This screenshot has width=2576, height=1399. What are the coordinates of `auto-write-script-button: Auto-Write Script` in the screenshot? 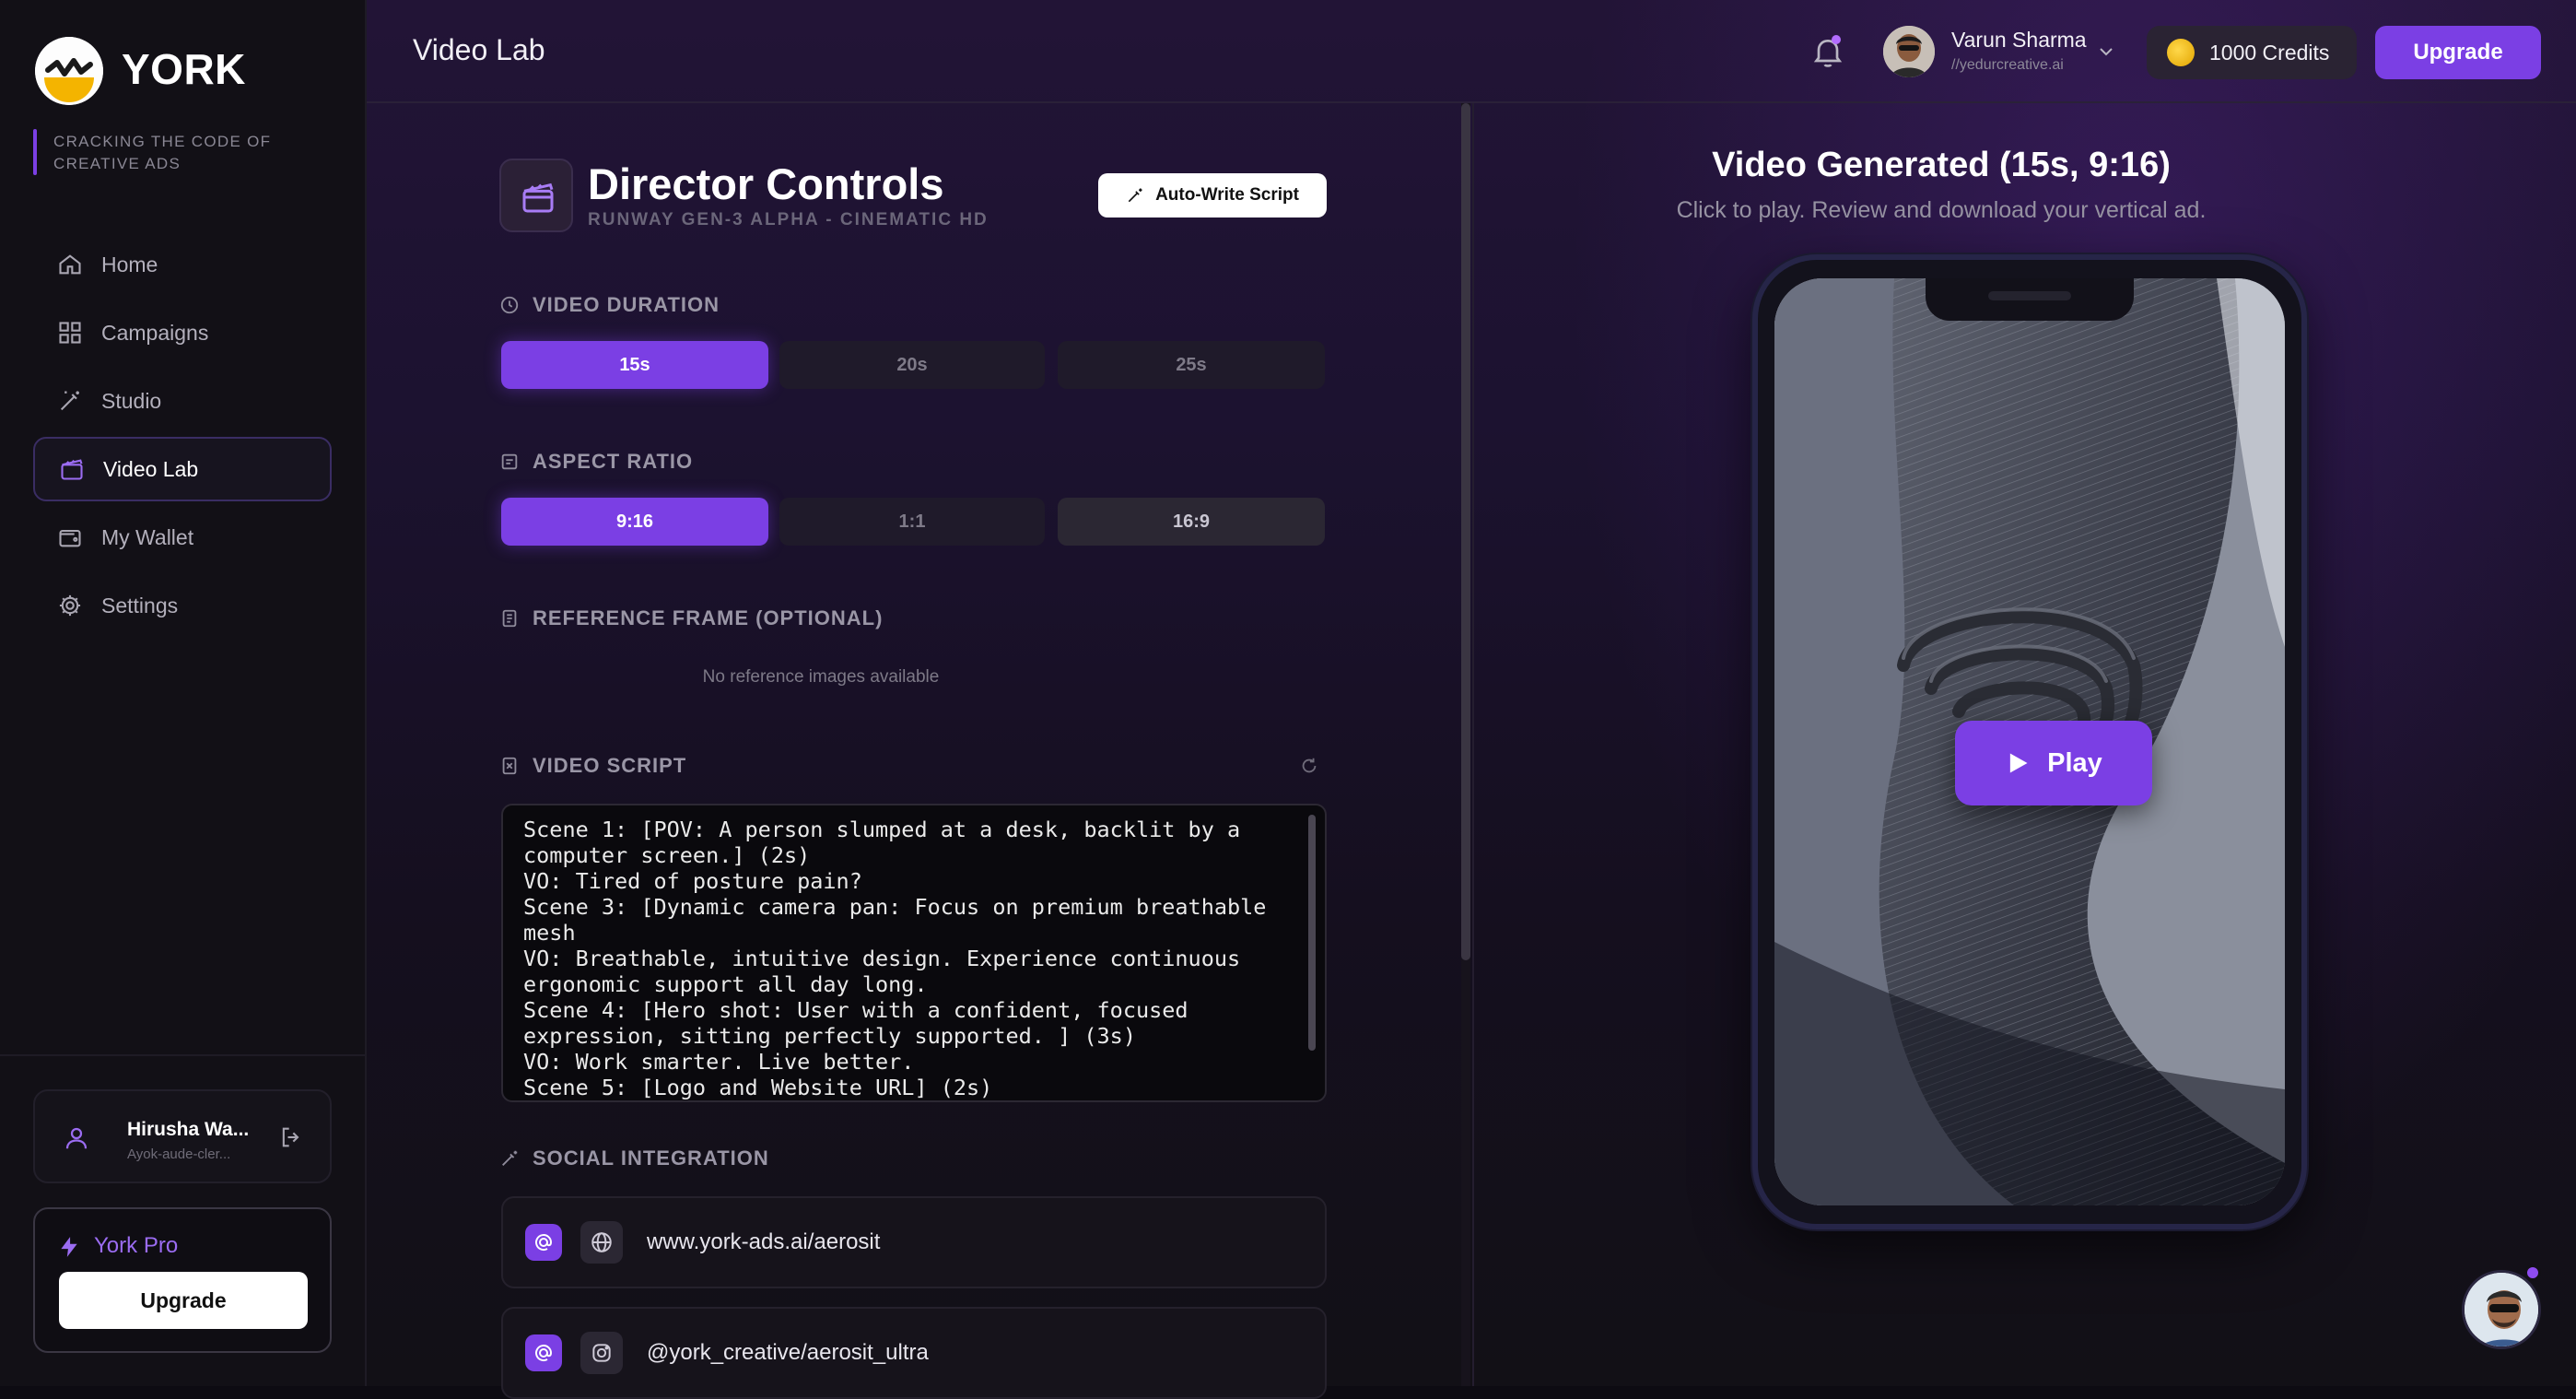 It's located at (1212, 195).